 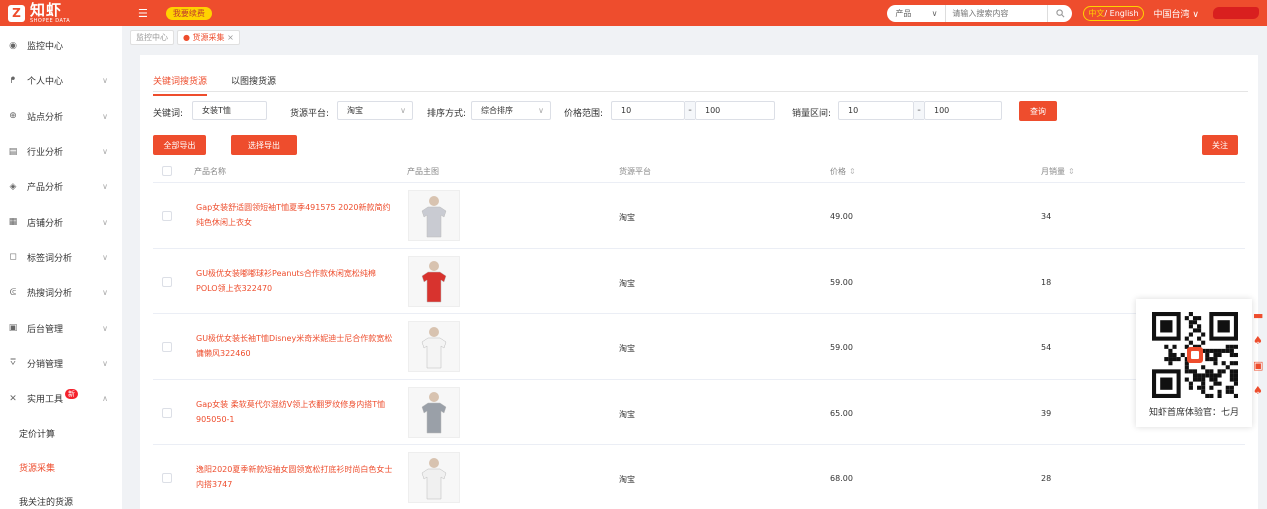 What do you see at coordinates (841, 478) in the screenshot?
I see `price-cell: 68.00` at bounding box center [841, 478].